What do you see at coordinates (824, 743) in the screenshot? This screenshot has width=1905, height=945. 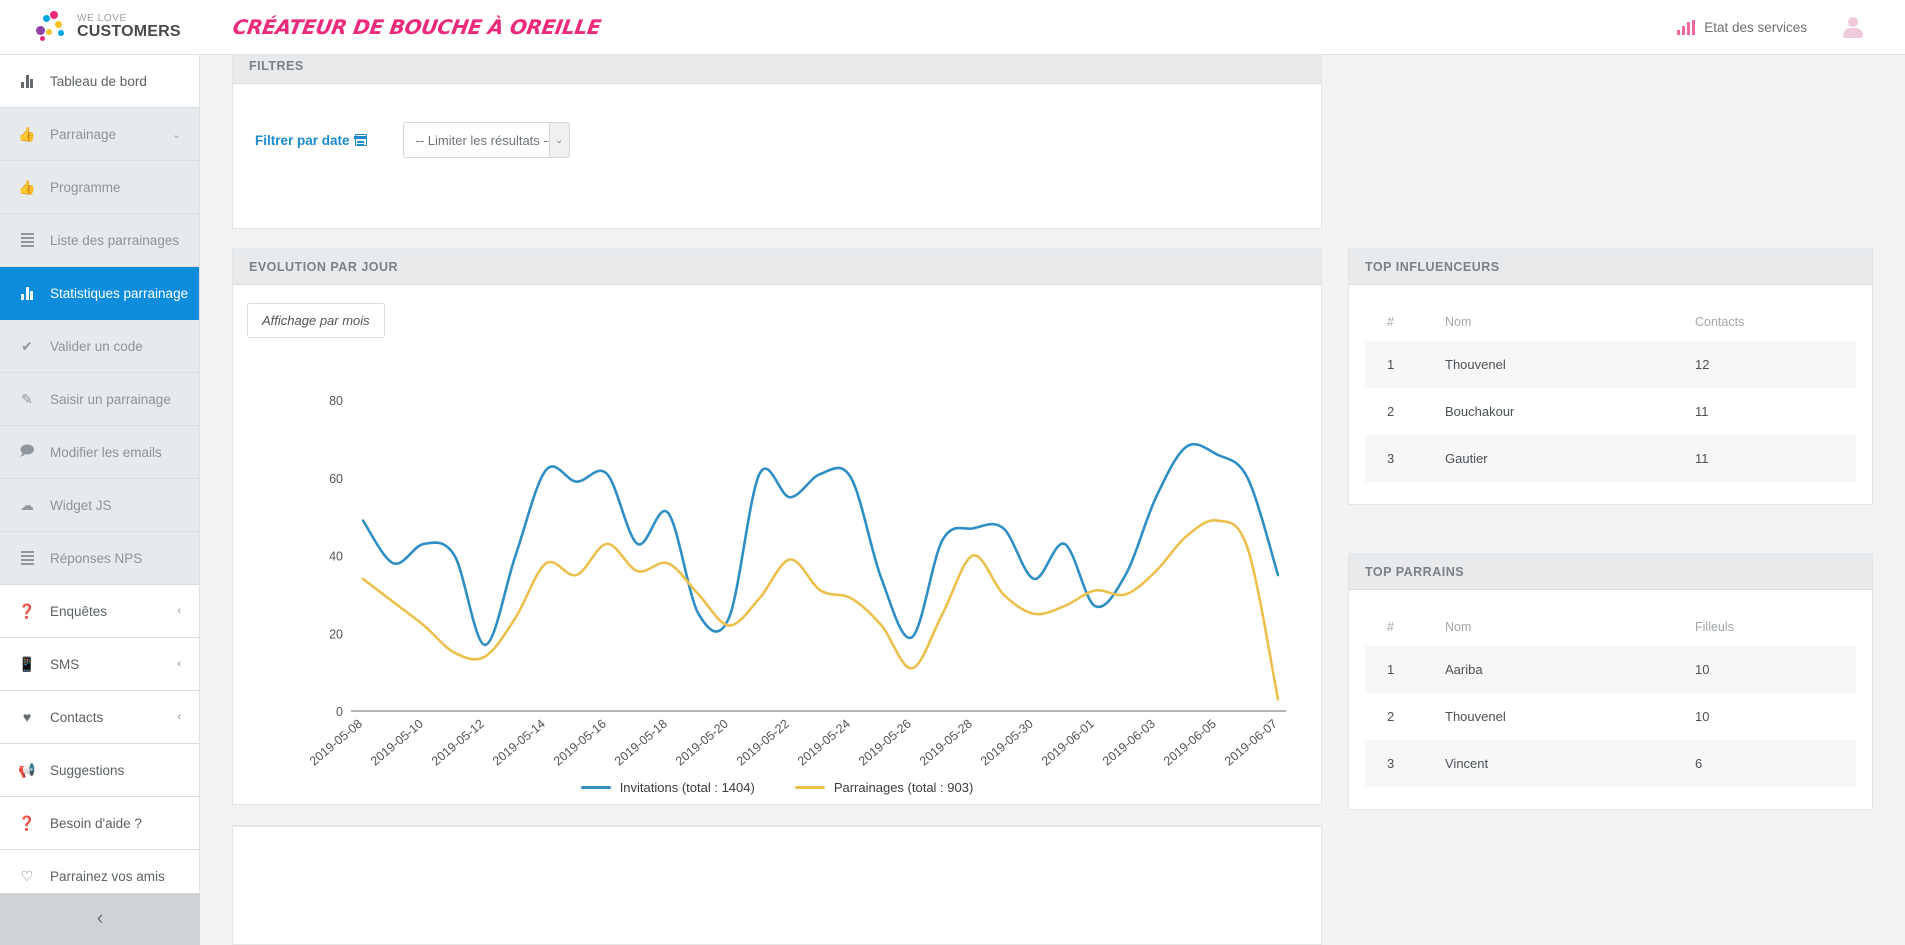 I see `x-axis-tick-label: 2019-05-24` at bounding box center [824, 743].